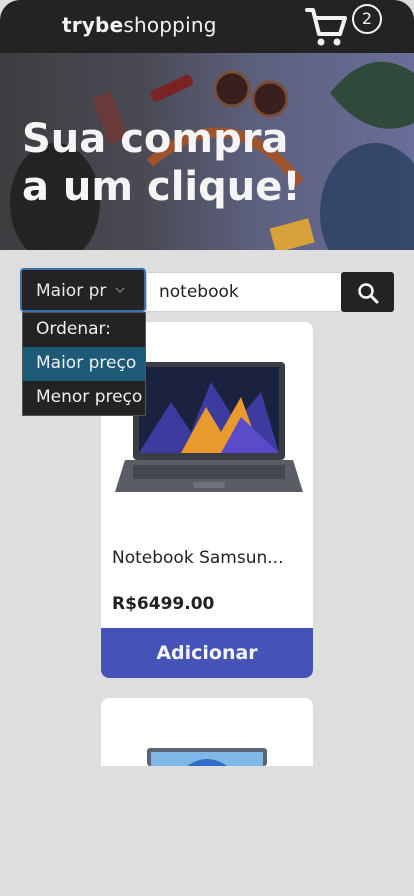  I want to click on add-to-cart-button: Adicionar, so click(207, 653).